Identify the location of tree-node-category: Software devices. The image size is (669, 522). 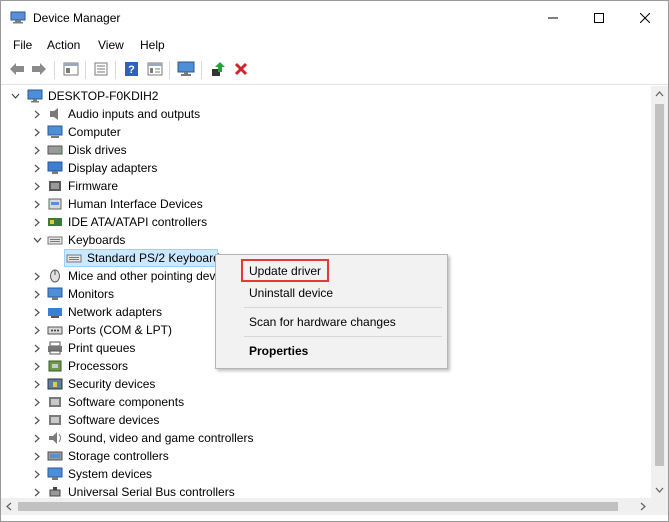
(325, 420).